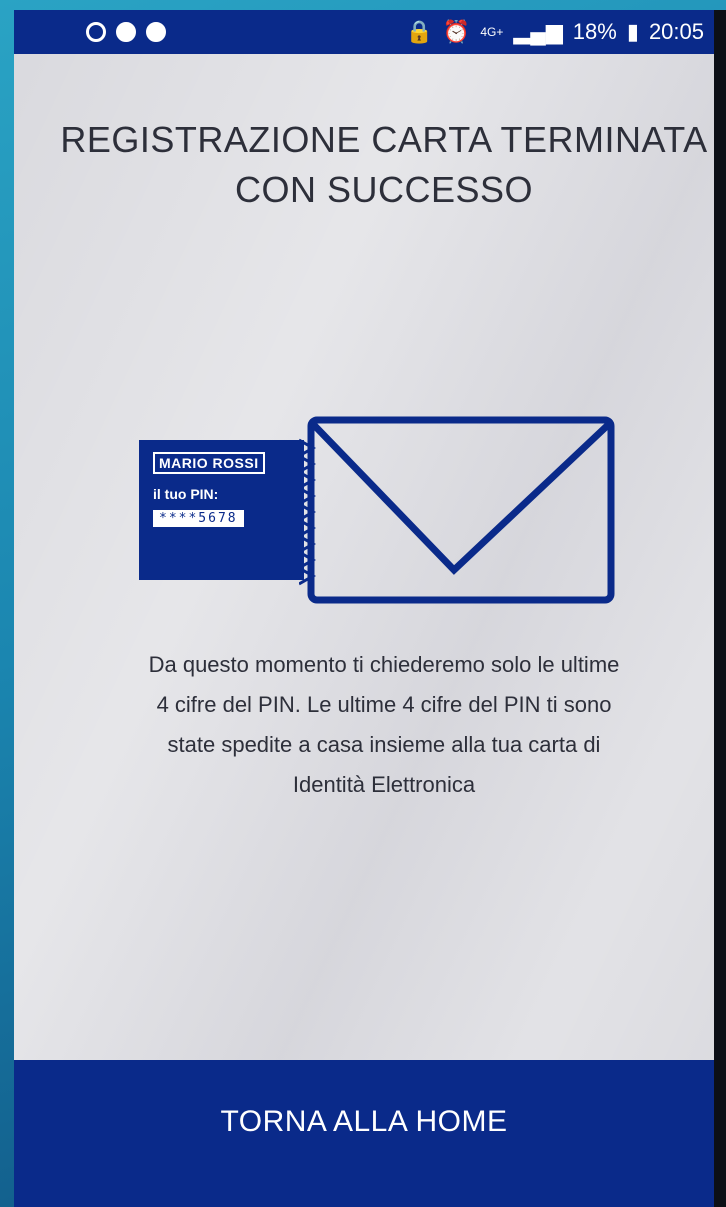 This screenshot has height=1207, width=726. I want to click on card-holder-name: MARIO ROSSI, so click(209, 463).